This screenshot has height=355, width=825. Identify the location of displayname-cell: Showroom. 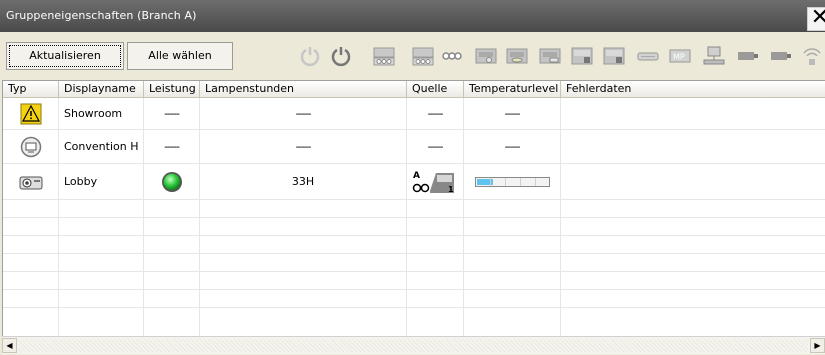
(101, 113).